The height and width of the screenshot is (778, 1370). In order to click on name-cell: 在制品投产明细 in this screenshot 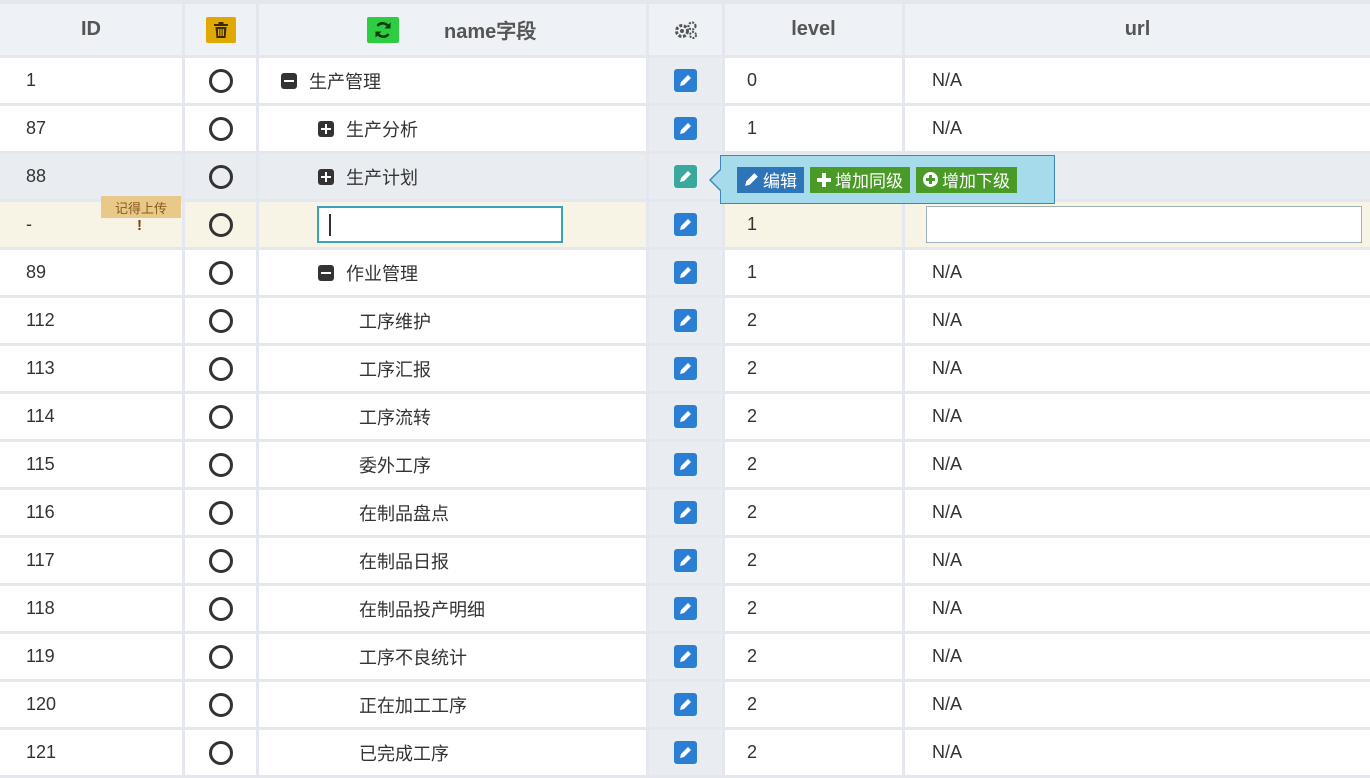, I will do `click(454, 608)`.